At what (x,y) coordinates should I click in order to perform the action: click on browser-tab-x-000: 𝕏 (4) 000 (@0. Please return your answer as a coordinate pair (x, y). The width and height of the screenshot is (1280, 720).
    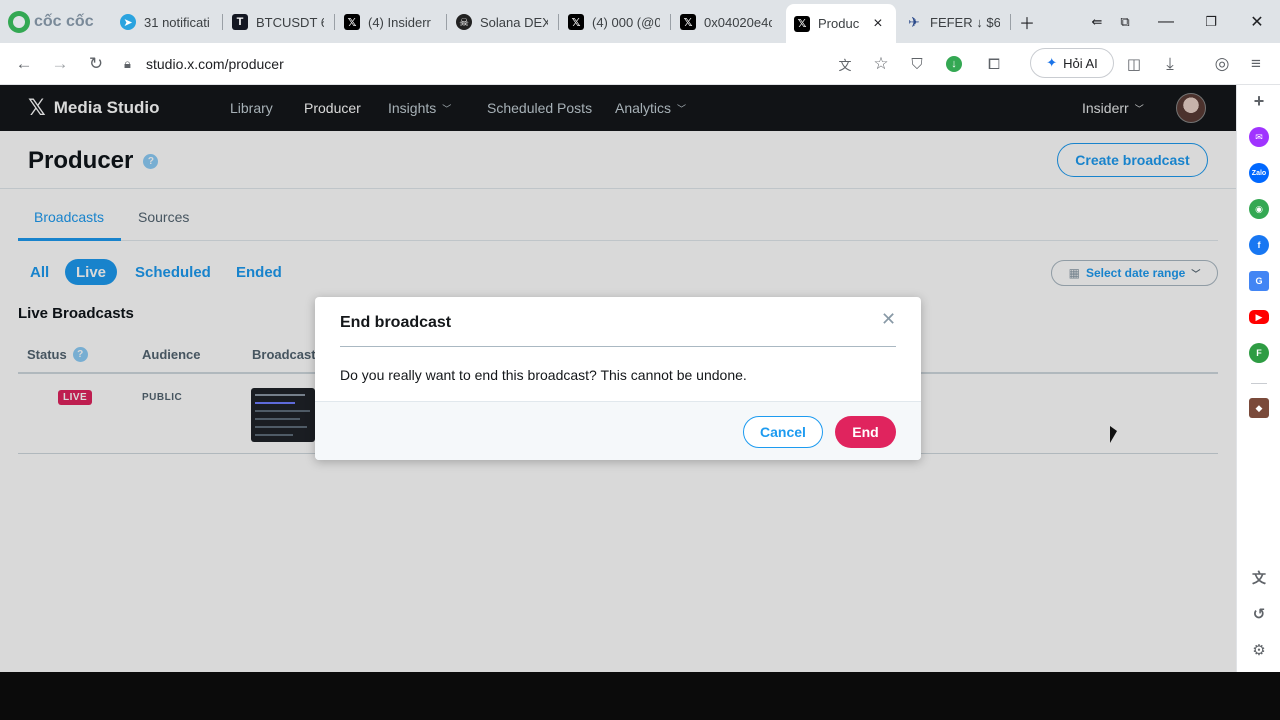
    Looking at the image, I should click on (614, 22).